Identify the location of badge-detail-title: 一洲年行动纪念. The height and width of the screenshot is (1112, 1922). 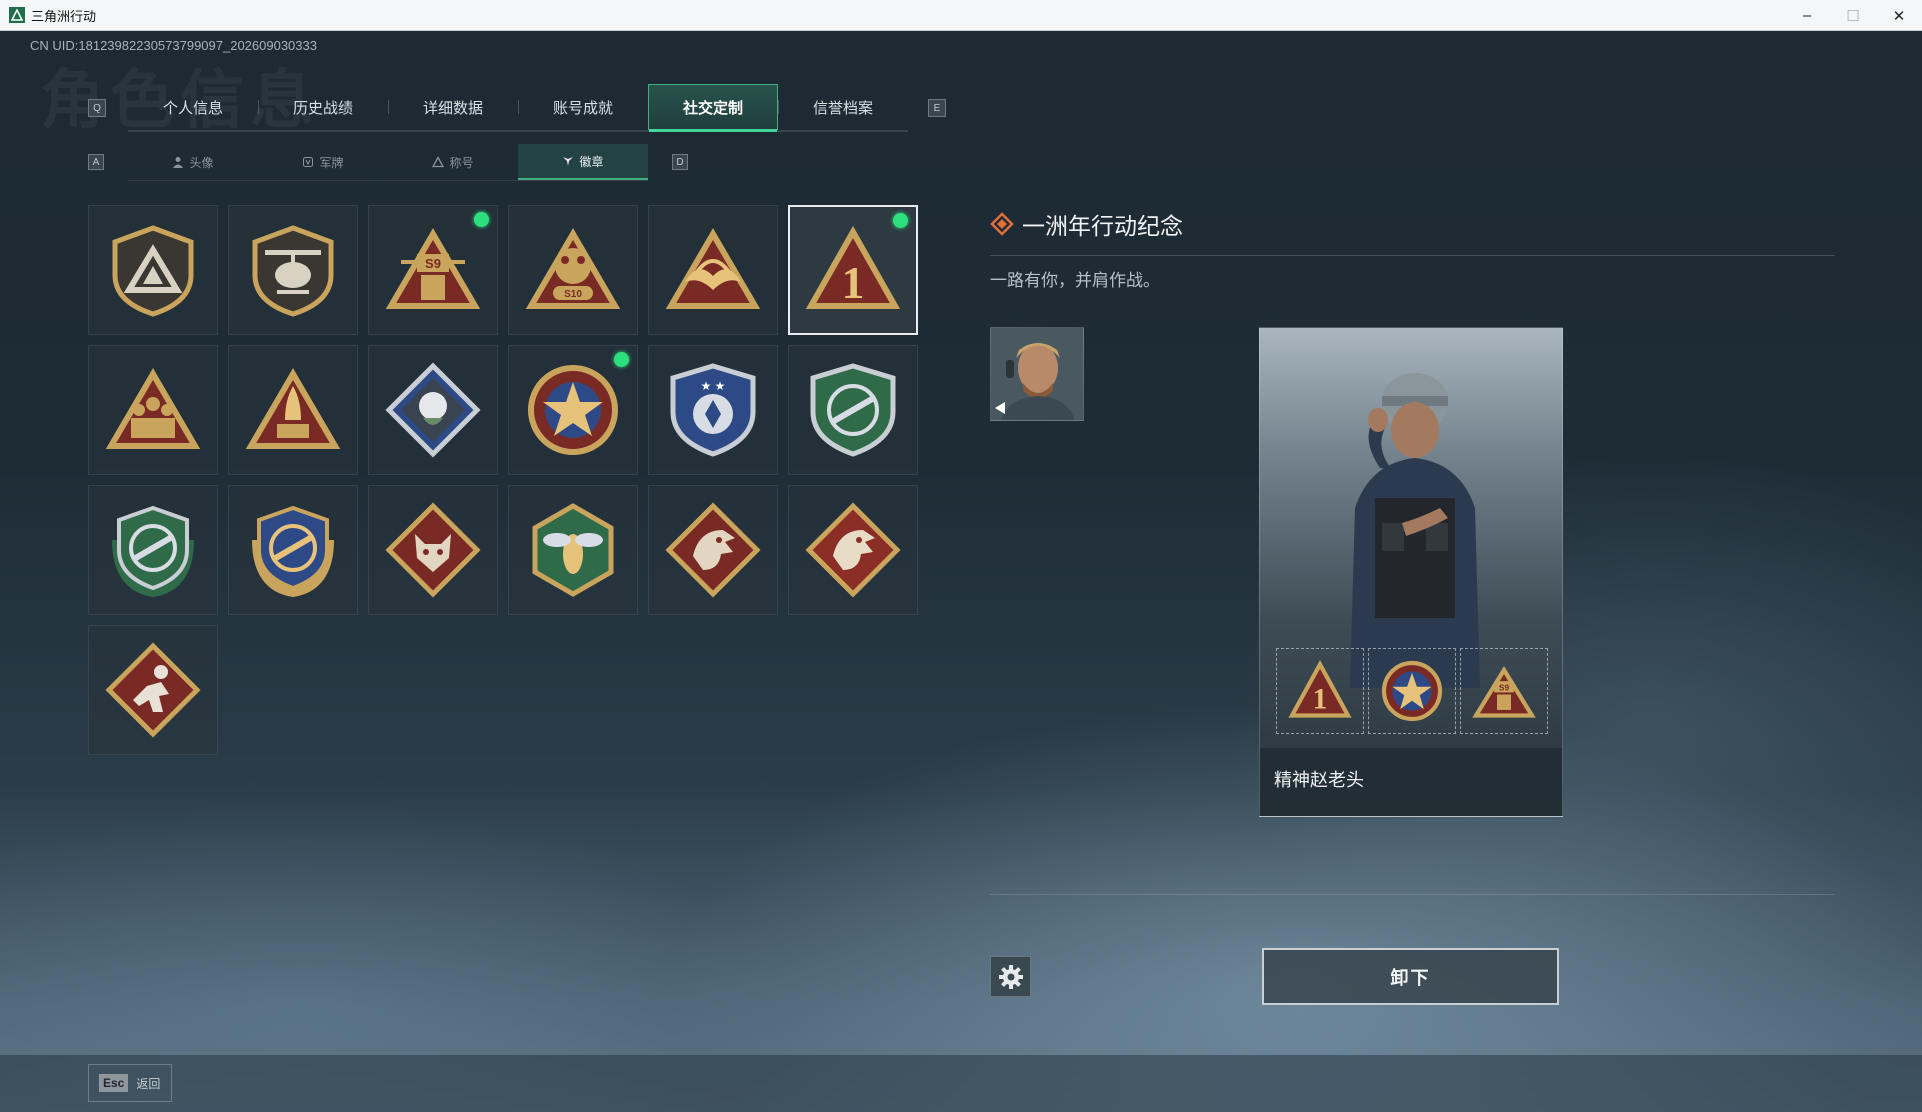
(1086, 224).